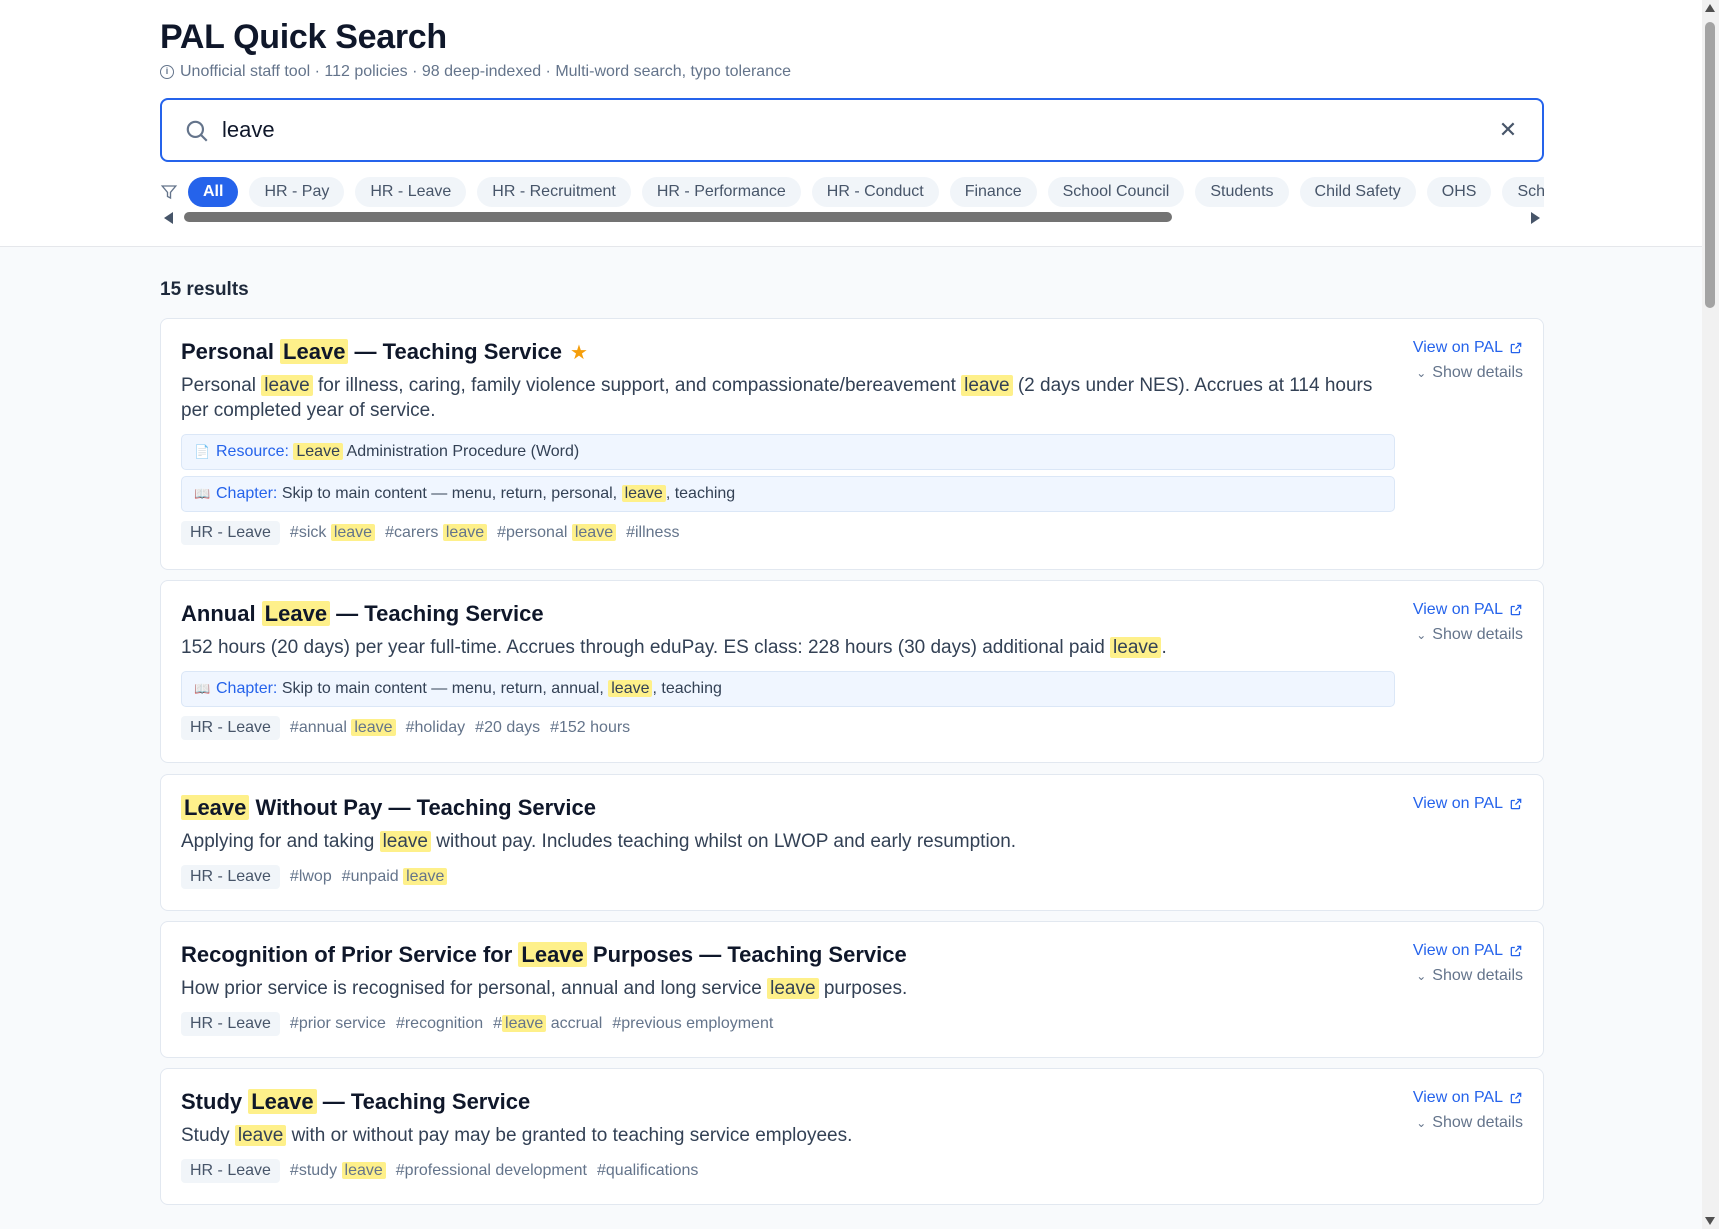  Describe the element at coordinates (1459, 192) in the screenshot. I see `filter-chip: OHS` at that location.